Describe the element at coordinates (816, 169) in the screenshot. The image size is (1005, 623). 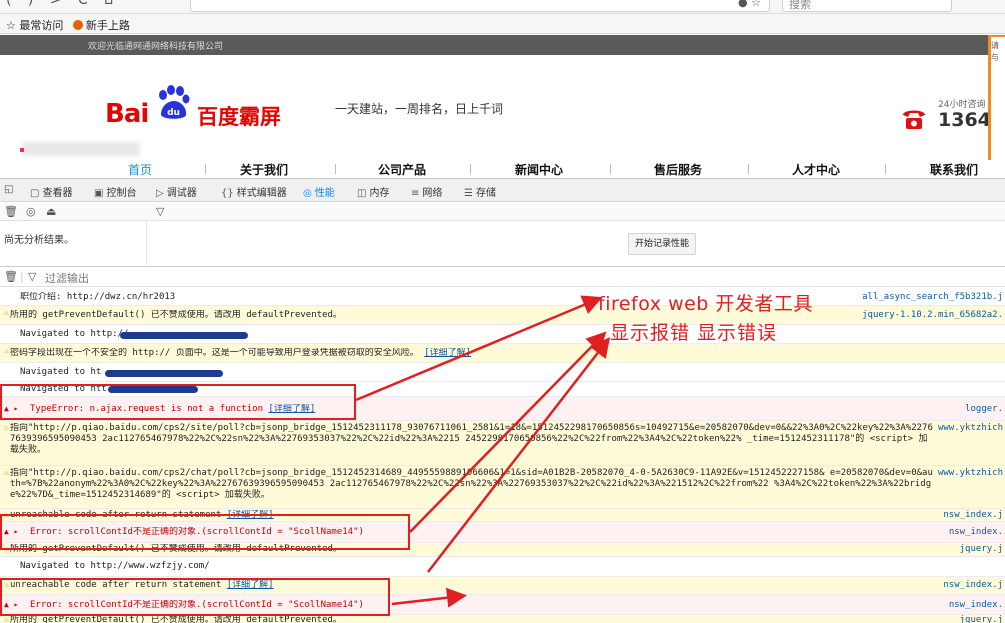
I see `nav-careers: 人才中心` at that location.